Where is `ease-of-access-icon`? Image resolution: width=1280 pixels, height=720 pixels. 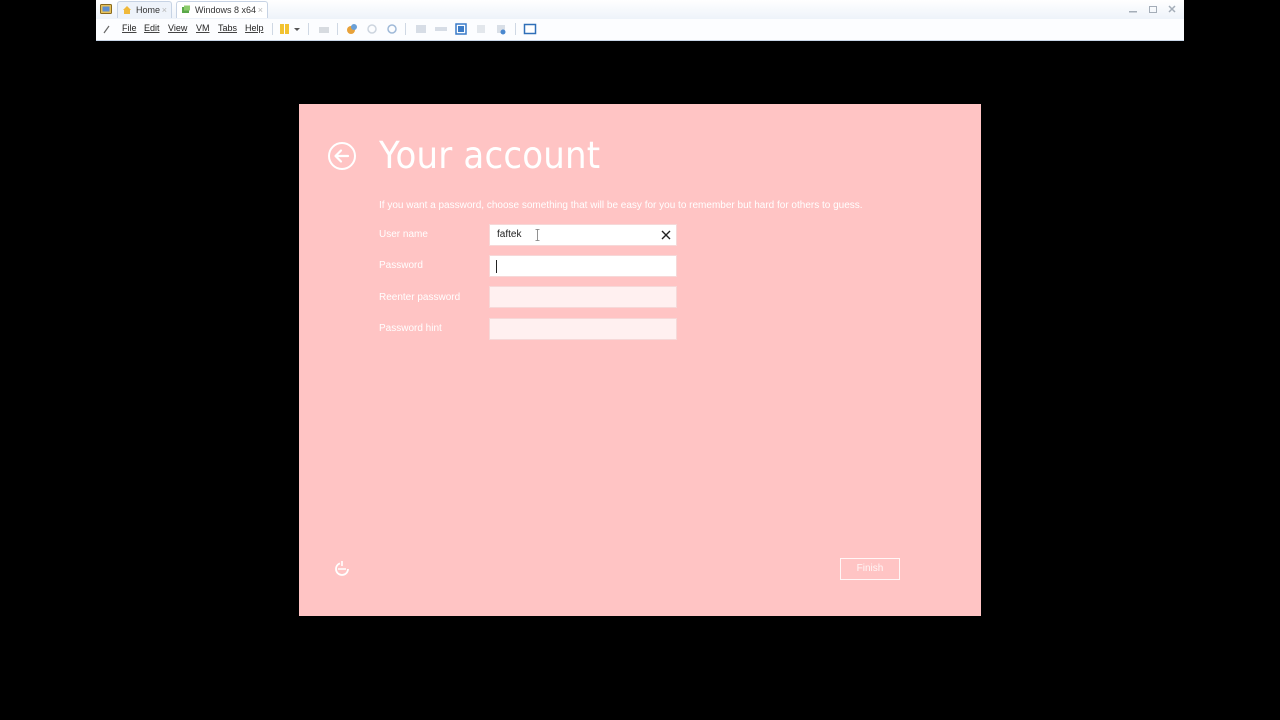 ease-of-access-icon is located at coordinates (342, 569).